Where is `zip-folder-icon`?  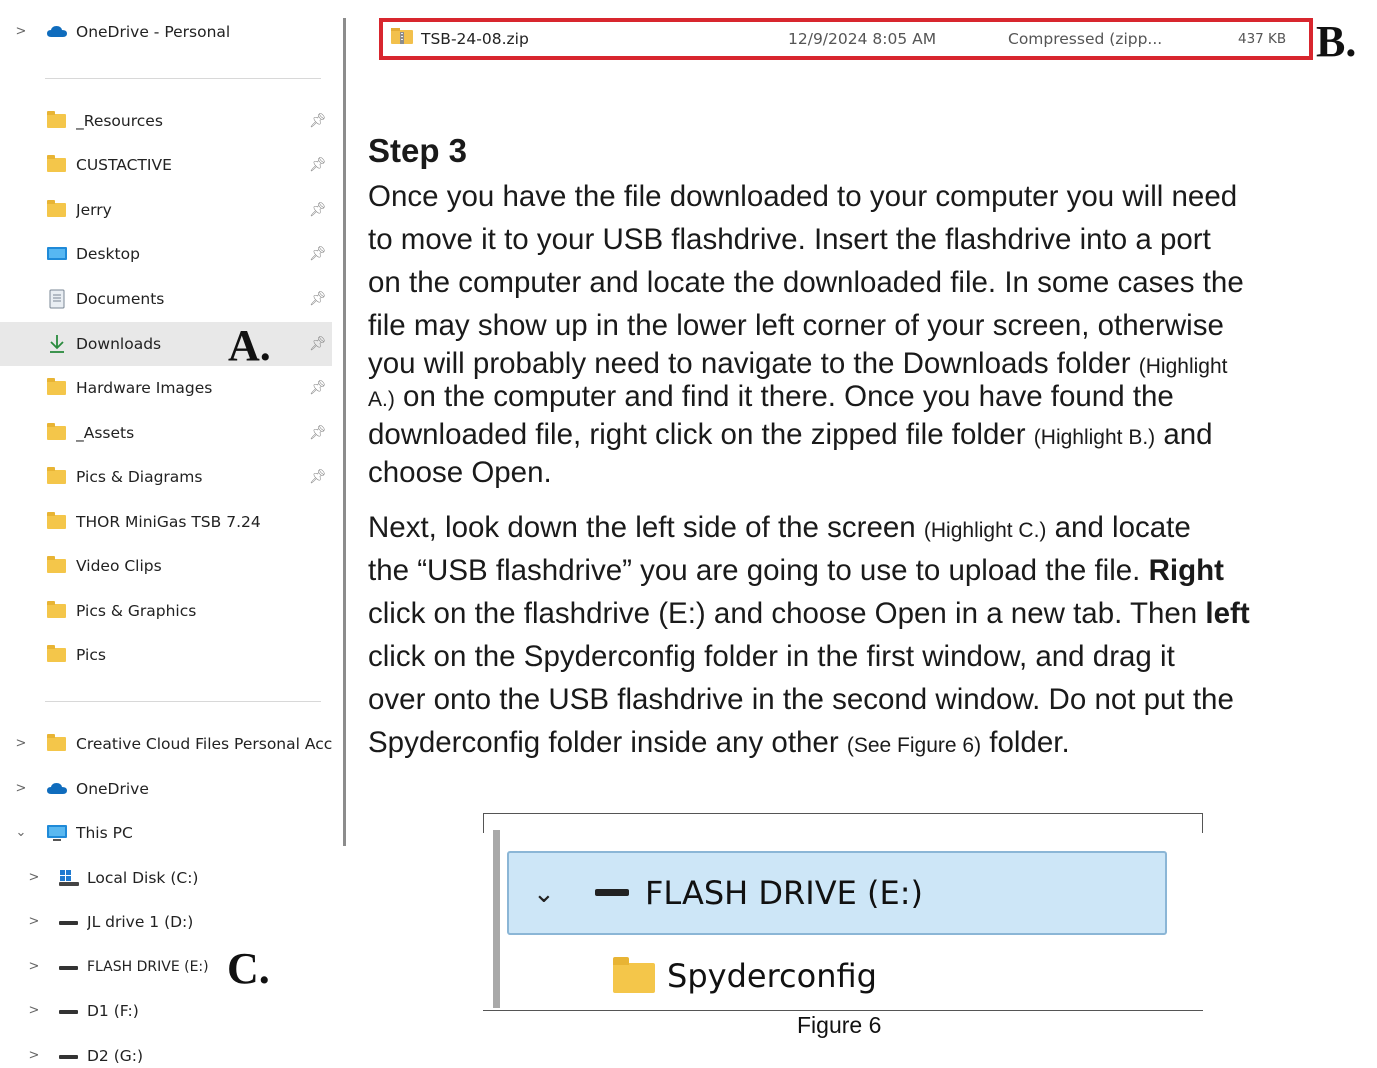
zip-folder-icon is located at coordinates (402, 33).